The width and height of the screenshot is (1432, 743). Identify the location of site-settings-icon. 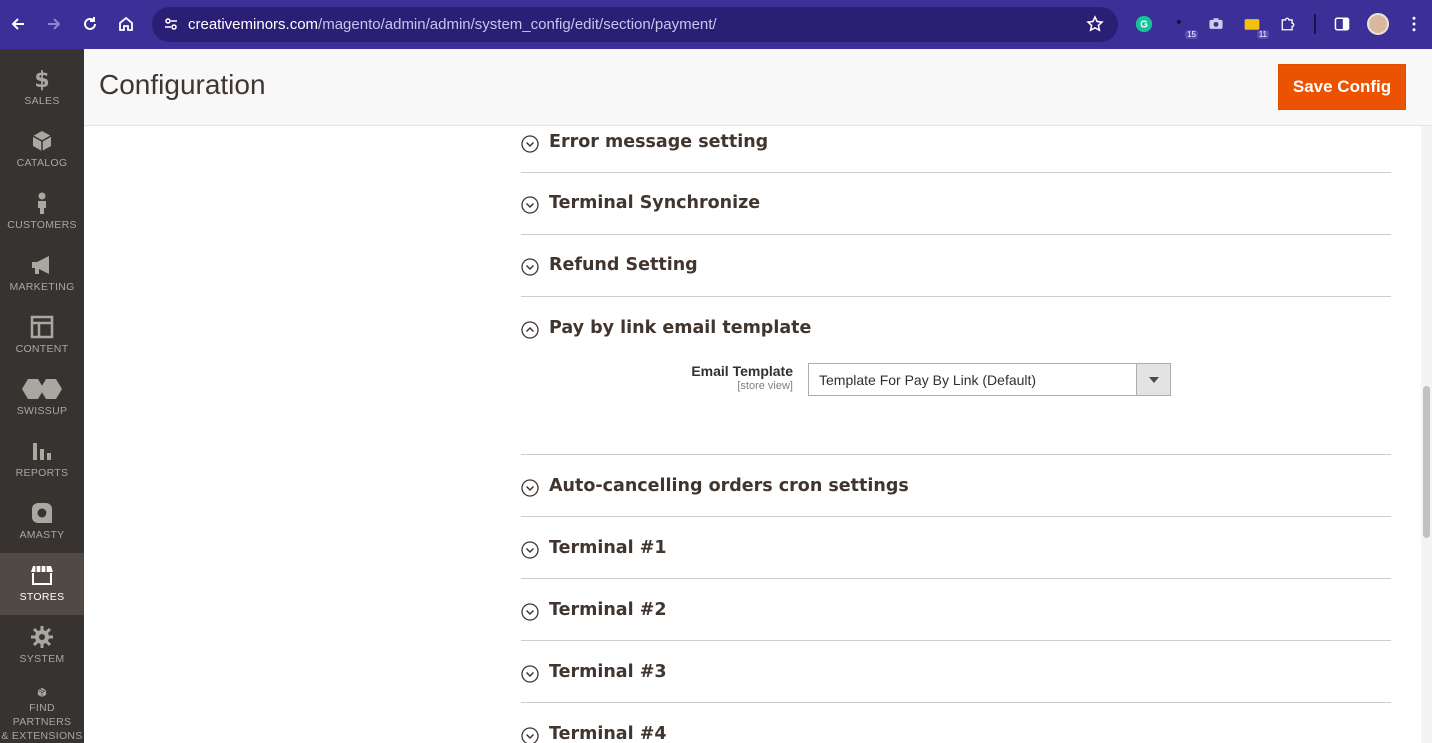
(171, 24).